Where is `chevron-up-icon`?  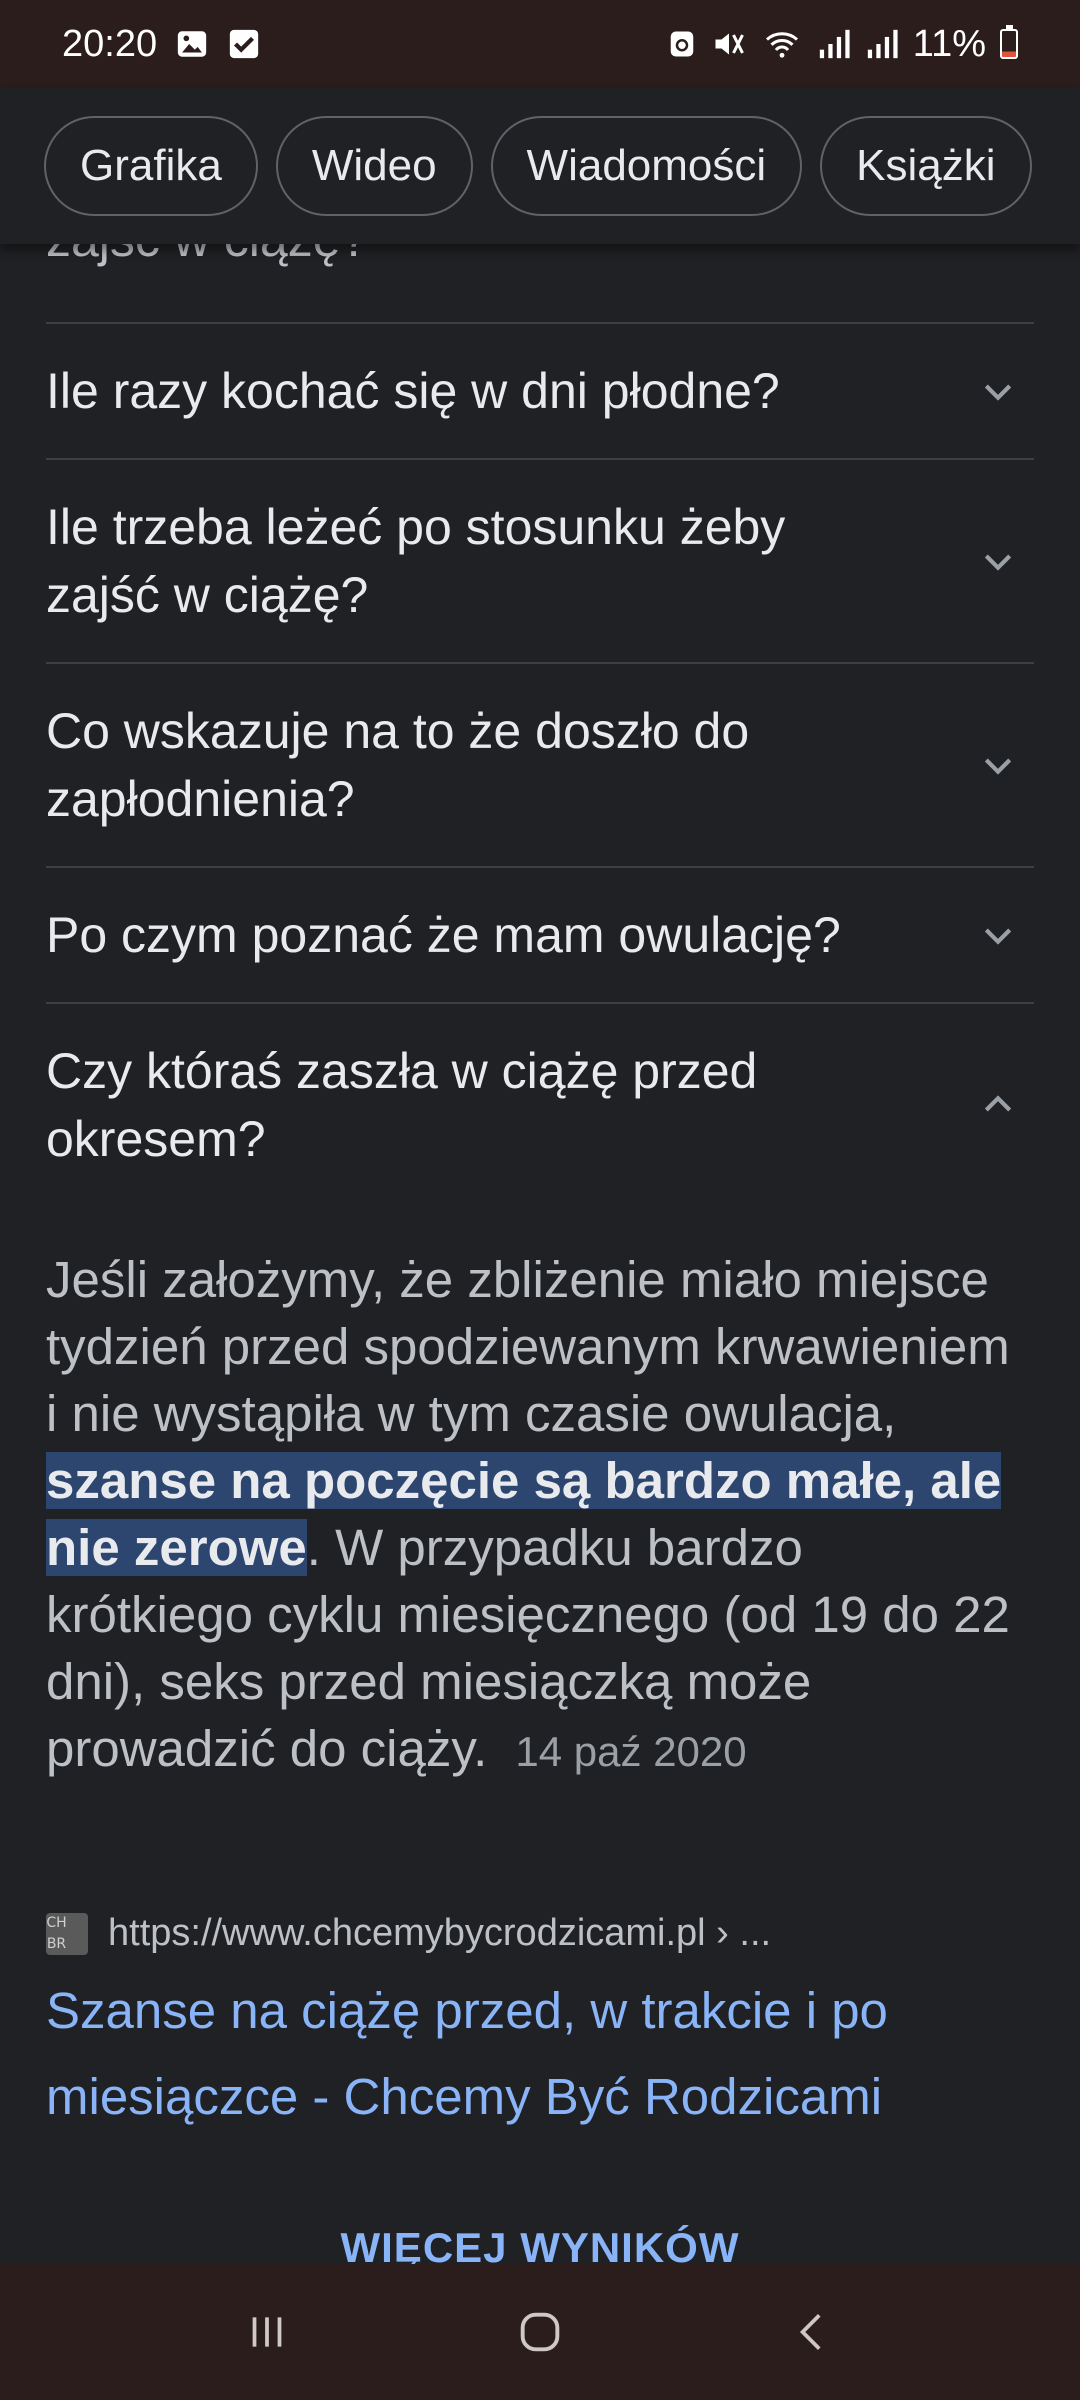
chevron-up-icon is located at coordinates (998, 1105).